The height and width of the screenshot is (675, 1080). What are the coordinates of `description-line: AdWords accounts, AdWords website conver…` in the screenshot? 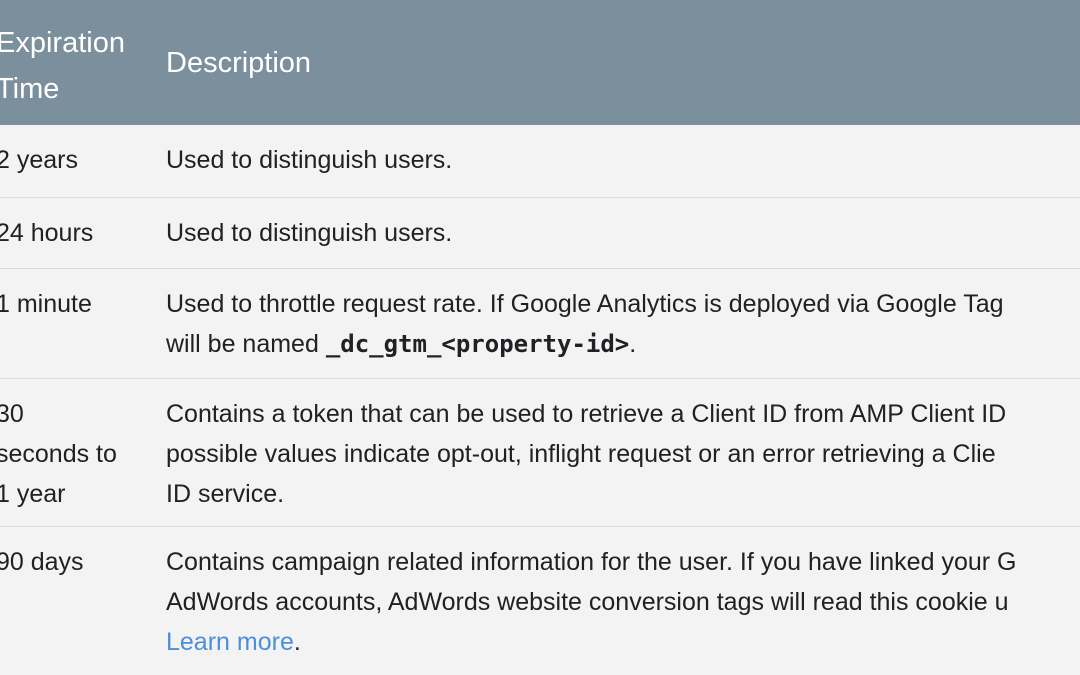 It's located at (587, 602).